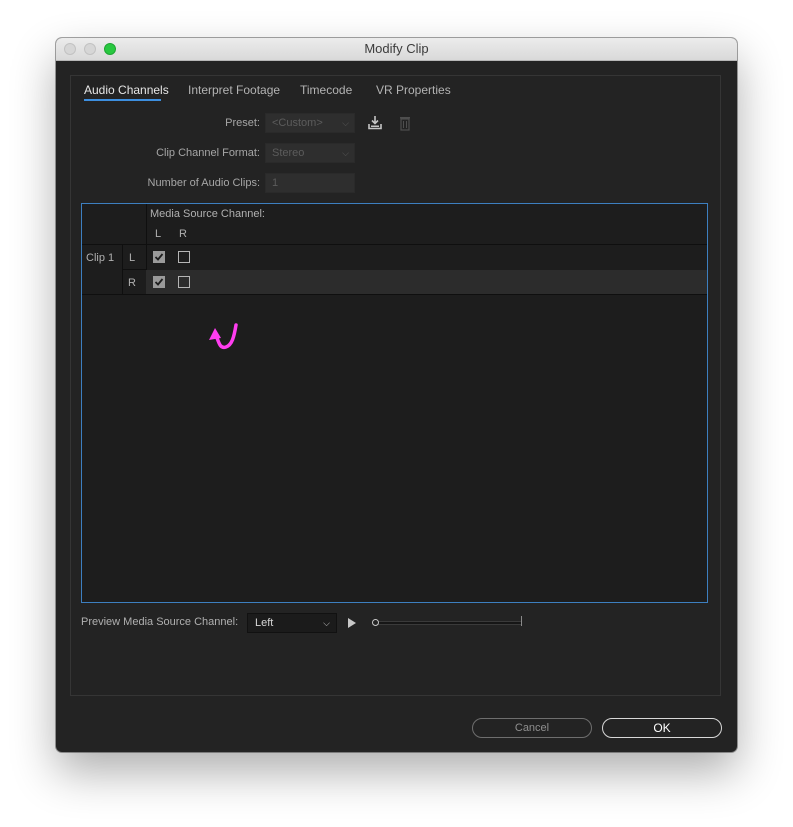  Describe the element at coordinates (204, 183) in the screenshot. I see `number-of-audio-clips-label: Number of Audio Clips:` at that location.